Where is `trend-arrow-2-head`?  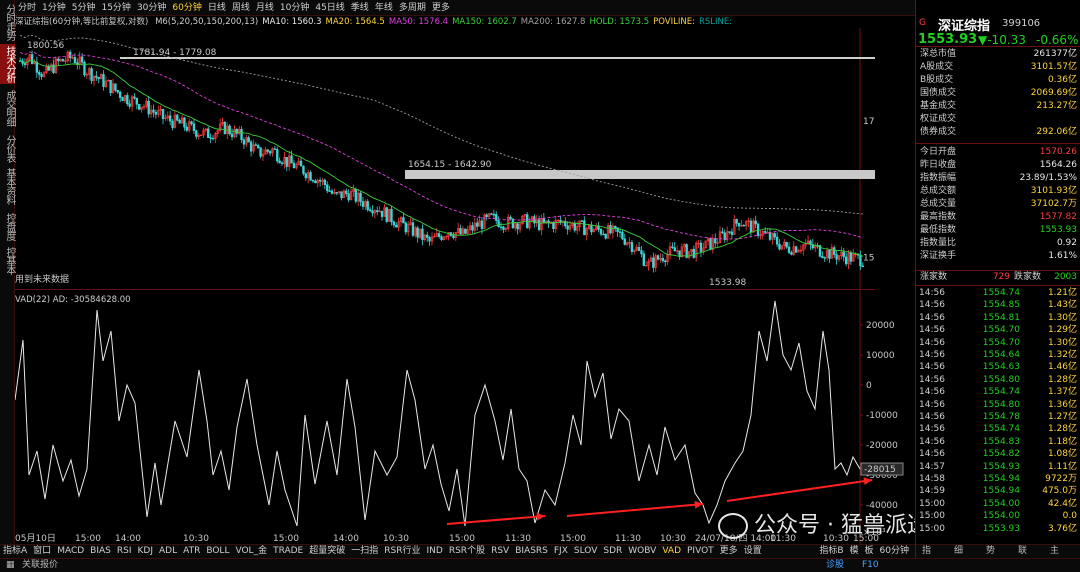
trend-arrow-2-head is located at coordinates (698, 504).